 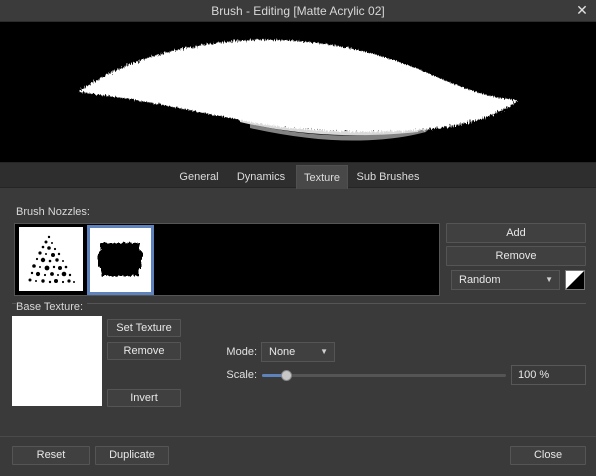 What do you see at coordinates (384, 375) in the screenshot?
I see `scale-slider` at bounding box center [384, 375].